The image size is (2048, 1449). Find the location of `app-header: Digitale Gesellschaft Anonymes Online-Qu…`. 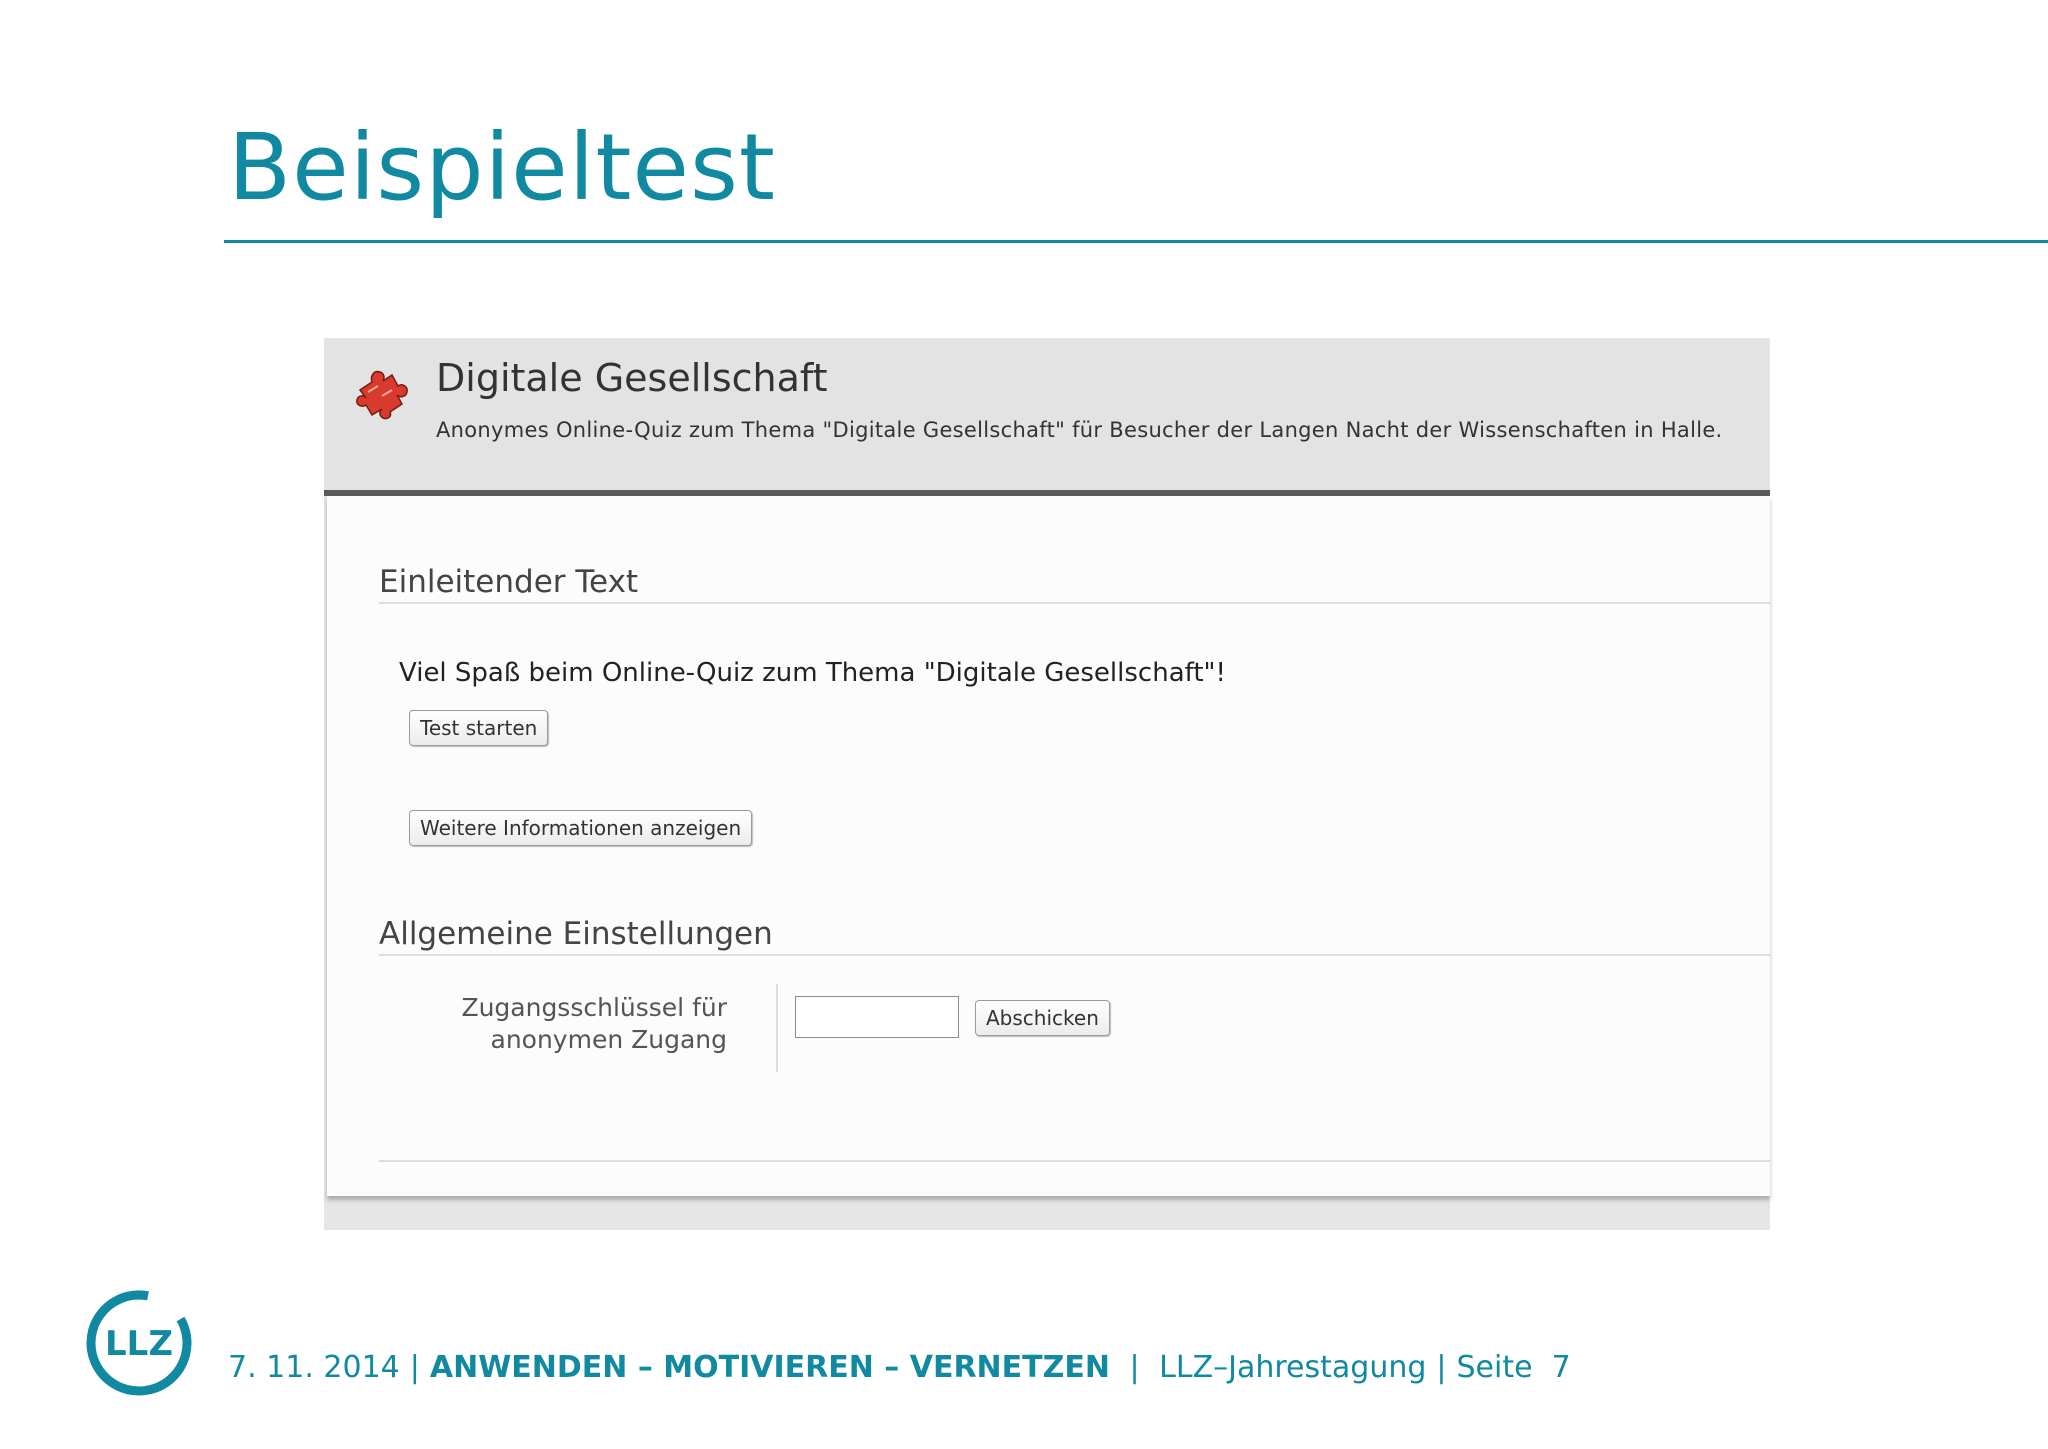

app-header: Digitale Gesellschaft Anonymes Online-Qu… is located at coordinates (1047, 414).